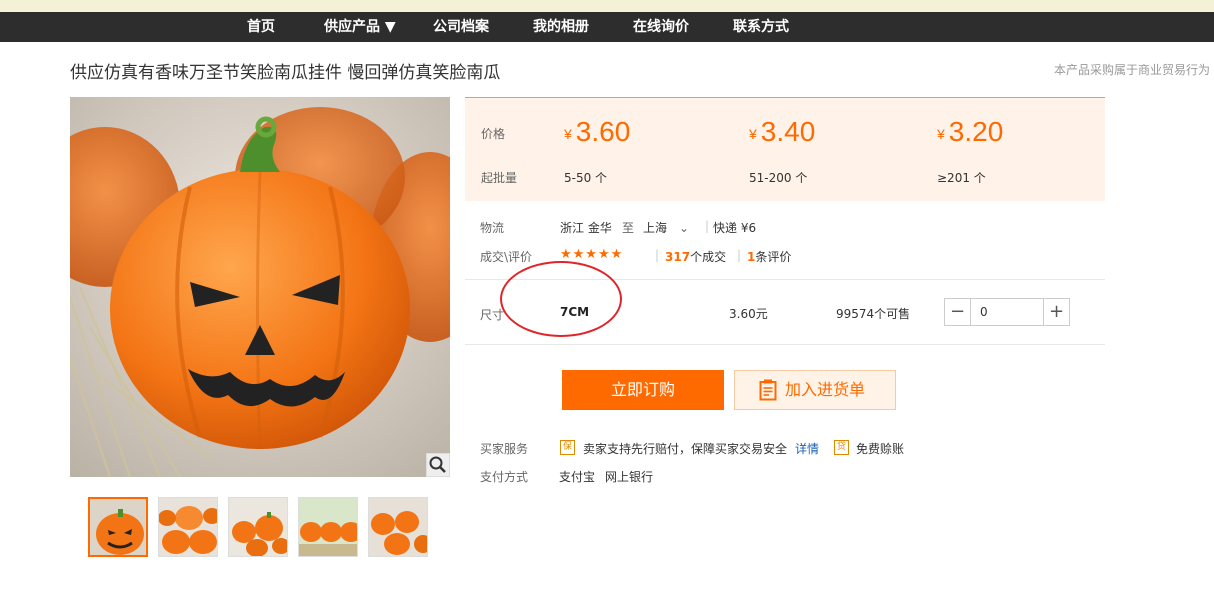 The image size is (1214, 594). I want to click on price-tier-3: ¥3.20, so click(970, 131).